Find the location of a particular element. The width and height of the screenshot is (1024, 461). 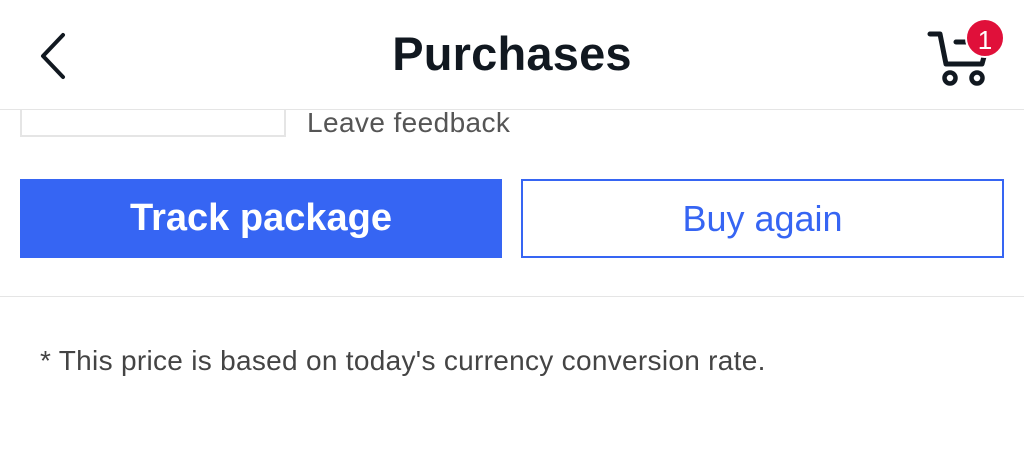

page-title: Purchases is located at coordinates (512, 53).